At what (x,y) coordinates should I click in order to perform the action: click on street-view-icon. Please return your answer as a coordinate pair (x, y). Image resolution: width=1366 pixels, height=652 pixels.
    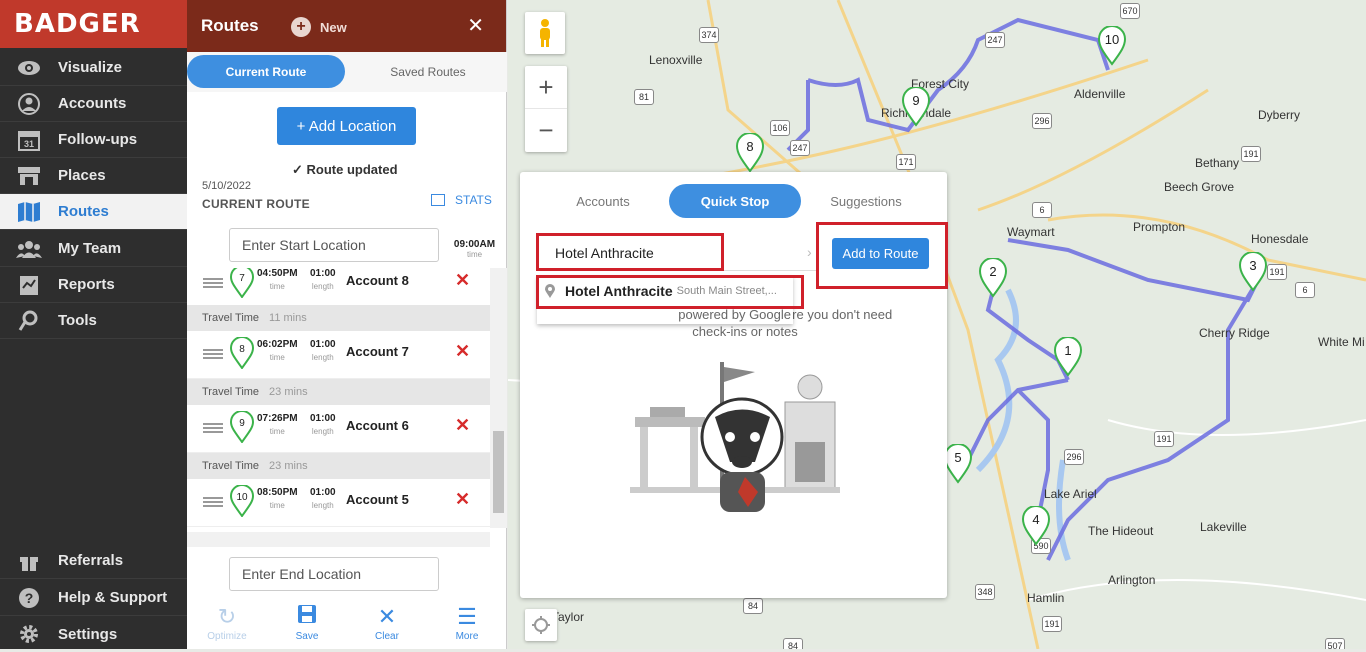
    Looking at the image, I should click on (545, 33).